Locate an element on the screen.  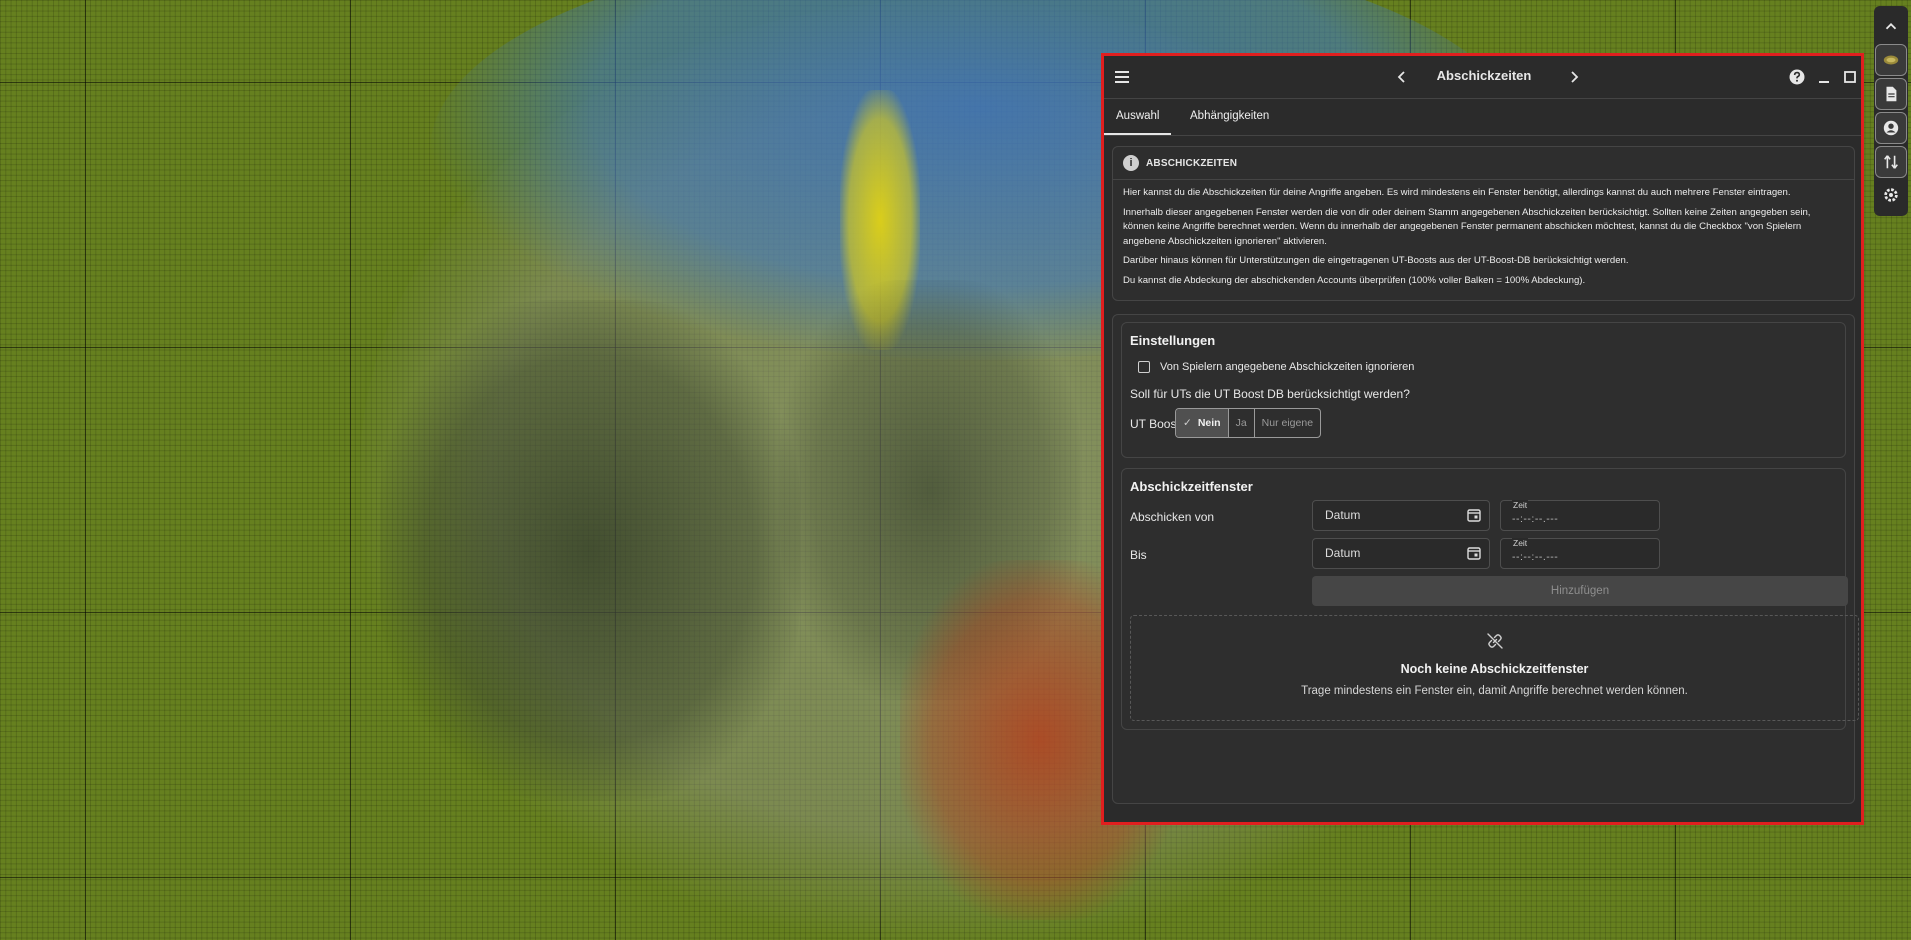
ut-option-nur-eigene: Nur eigene is located at coordinates (1286, 423).